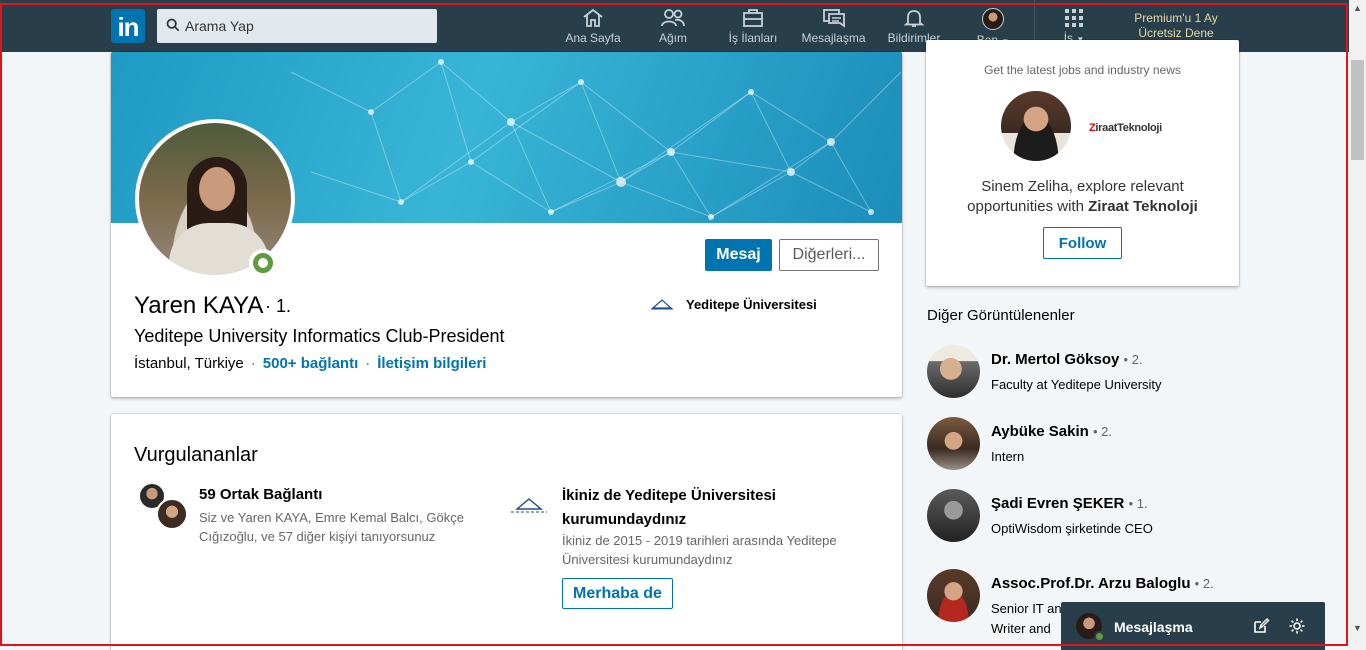 The height and width of the screenshot is (650, 1366). What do you see at coordinates (1091, 583) in the screenshot?
I see `person-name: Assoc.Prof.Dr. Arzu Baloglu` at bounding box center [1091, 583].